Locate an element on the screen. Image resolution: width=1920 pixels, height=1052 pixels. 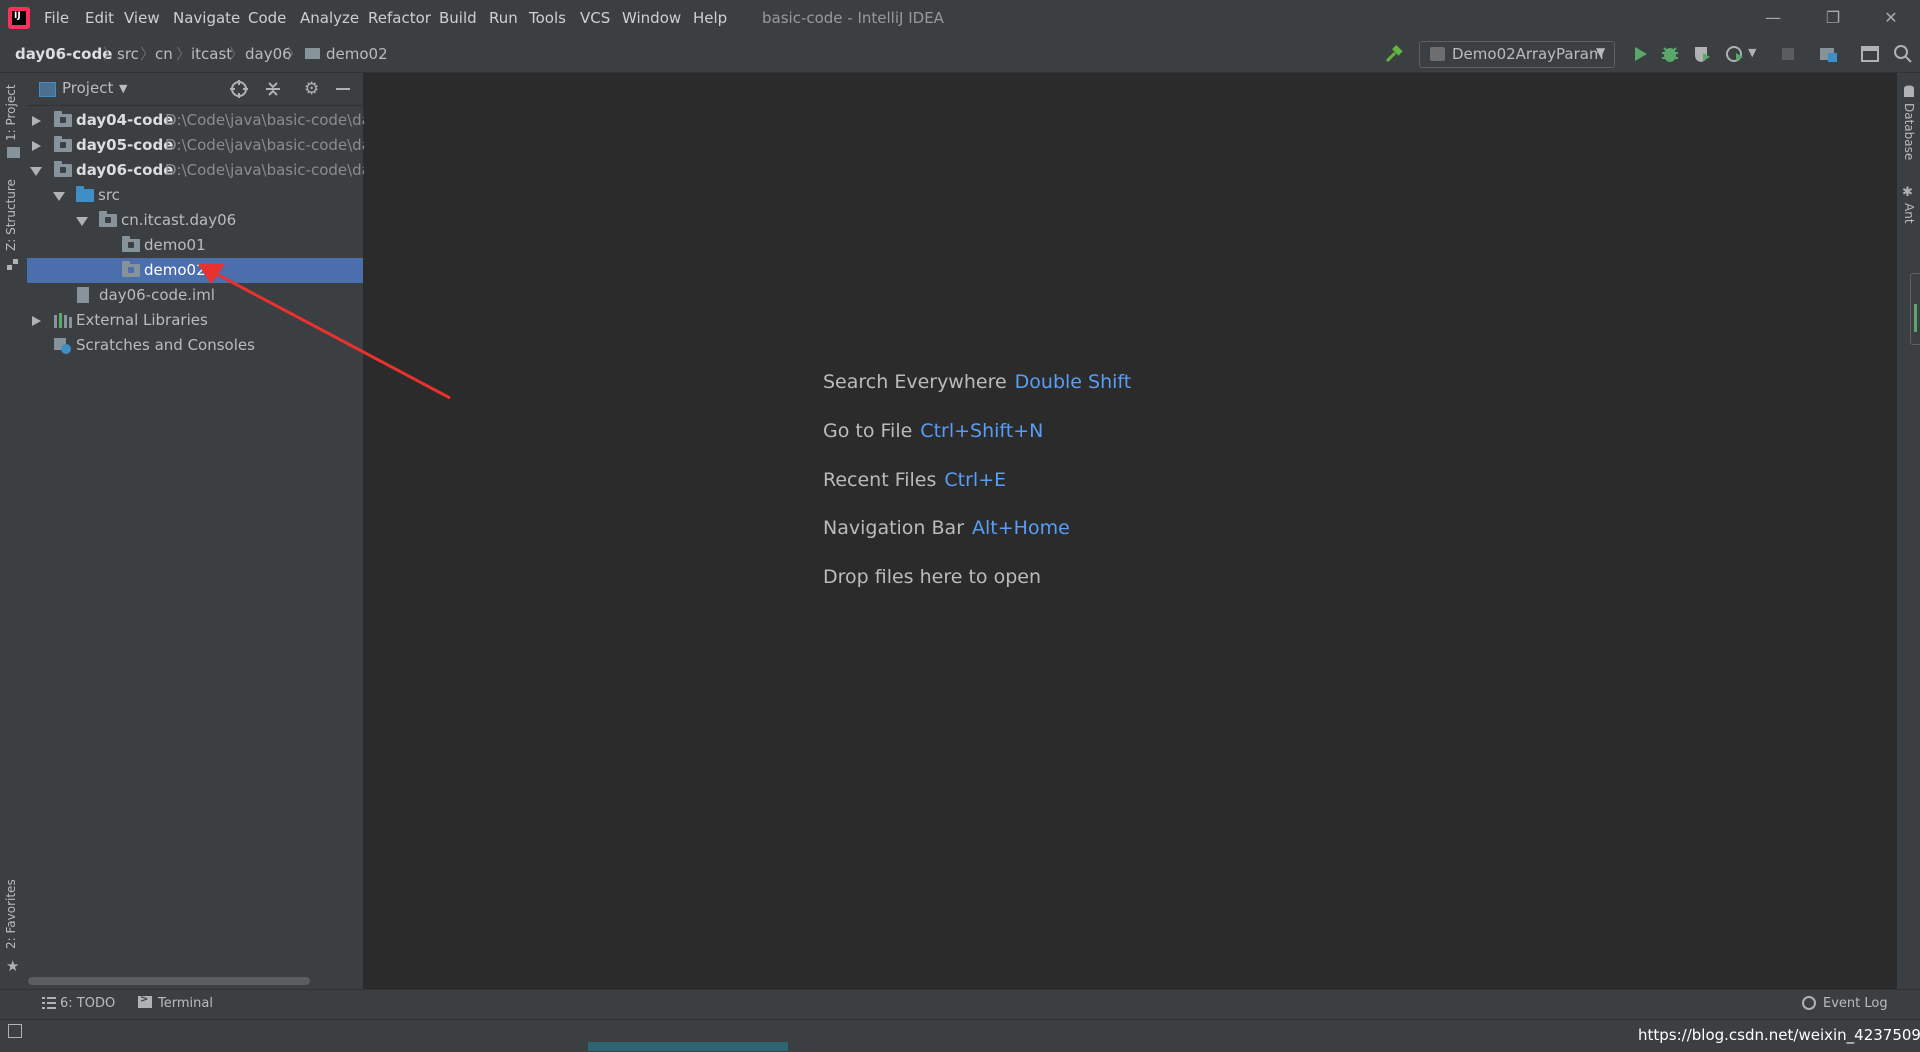
locate-target-icon is located at coordinates (239, 89).